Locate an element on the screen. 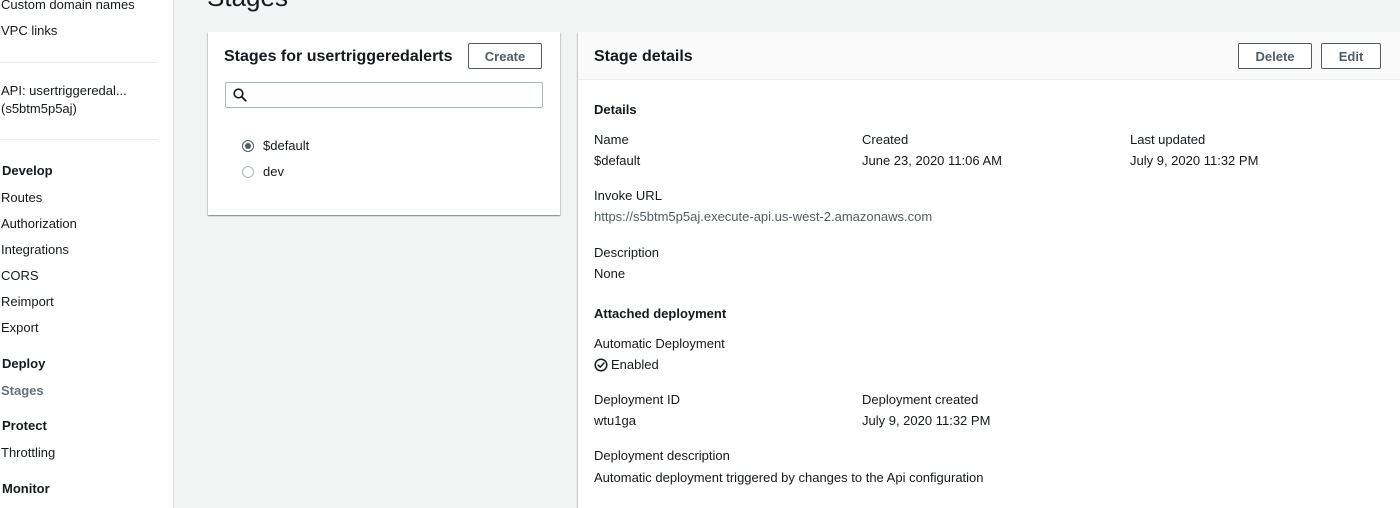 The width and height of the screenshot is (1400, 508). create-stage-button: Create is located at coordinates (505, 56).